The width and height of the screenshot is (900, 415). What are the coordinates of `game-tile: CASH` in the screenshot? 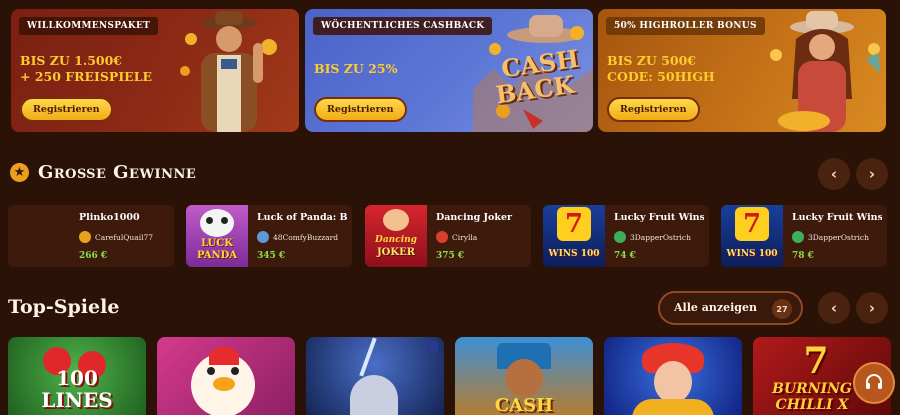 It's located at (524, 376).